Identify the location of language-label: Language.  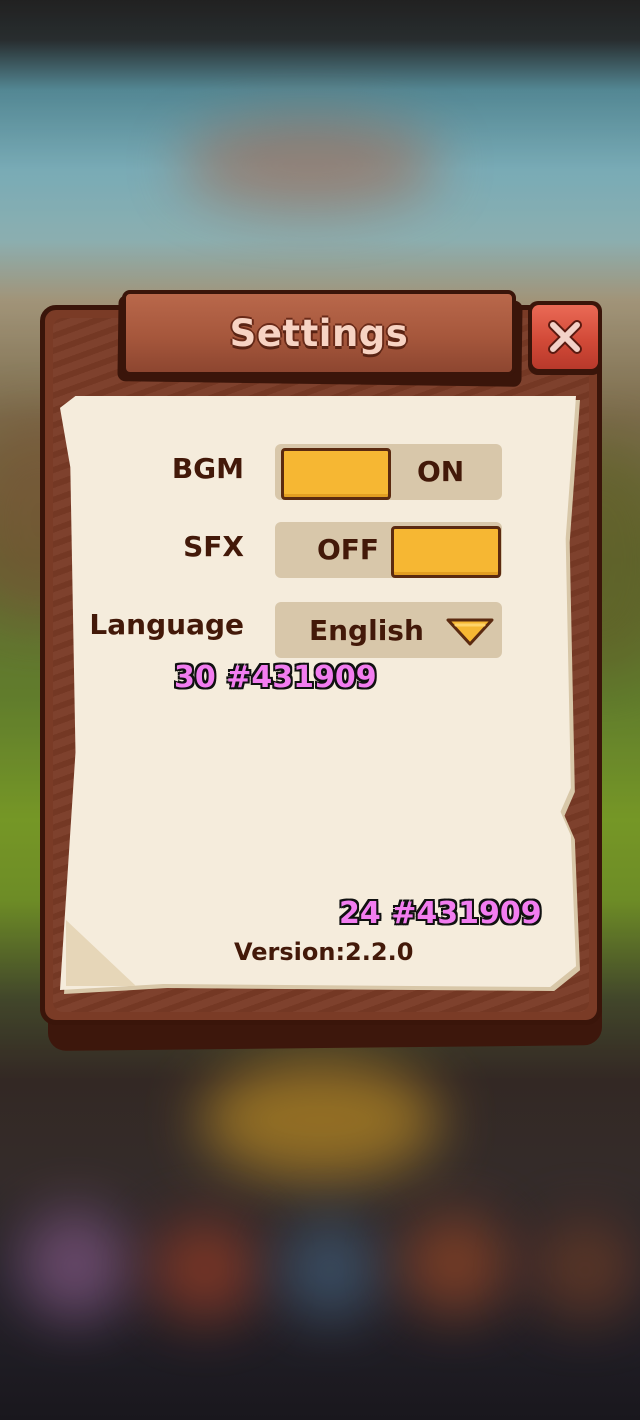
(166, 624).